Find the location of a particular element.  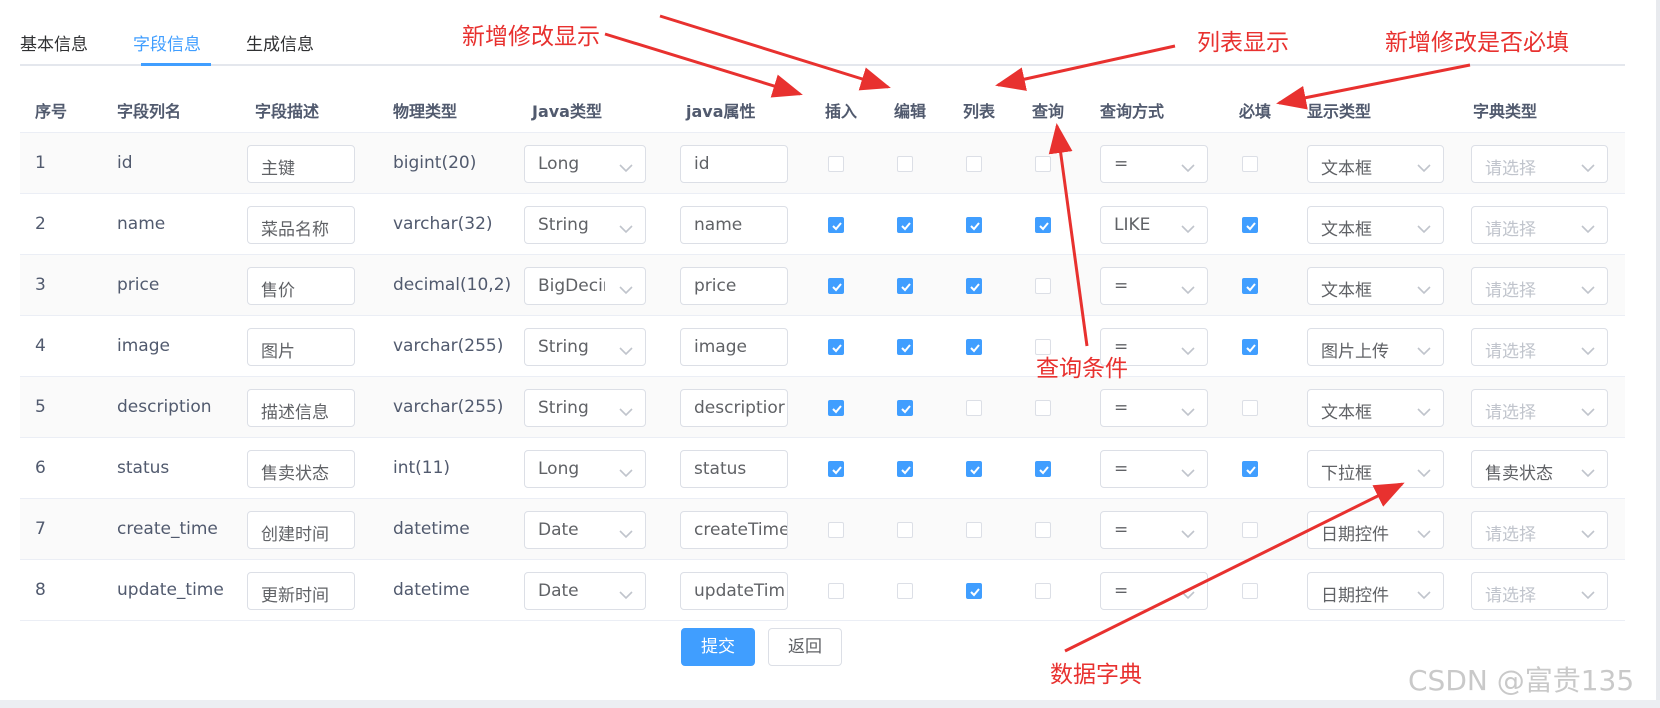

column-comment-input: 更新时间 is located at coordinates (301, 591).